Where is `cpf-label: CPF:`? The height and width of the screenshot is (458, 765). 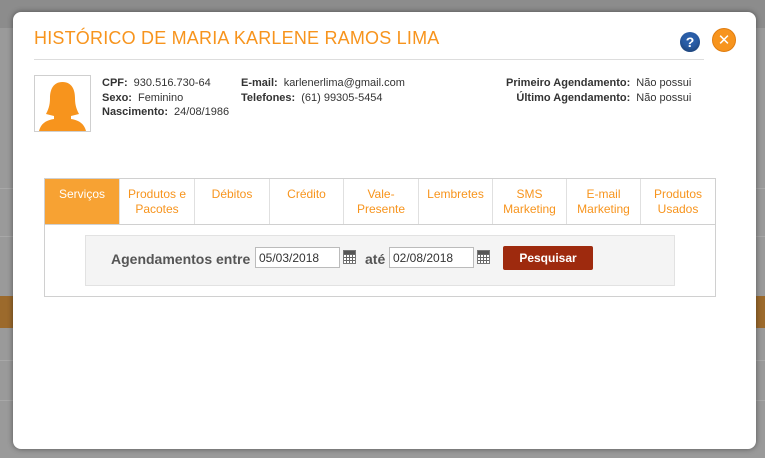
cpf-label: CPF: is located at coordinates (115, 83).